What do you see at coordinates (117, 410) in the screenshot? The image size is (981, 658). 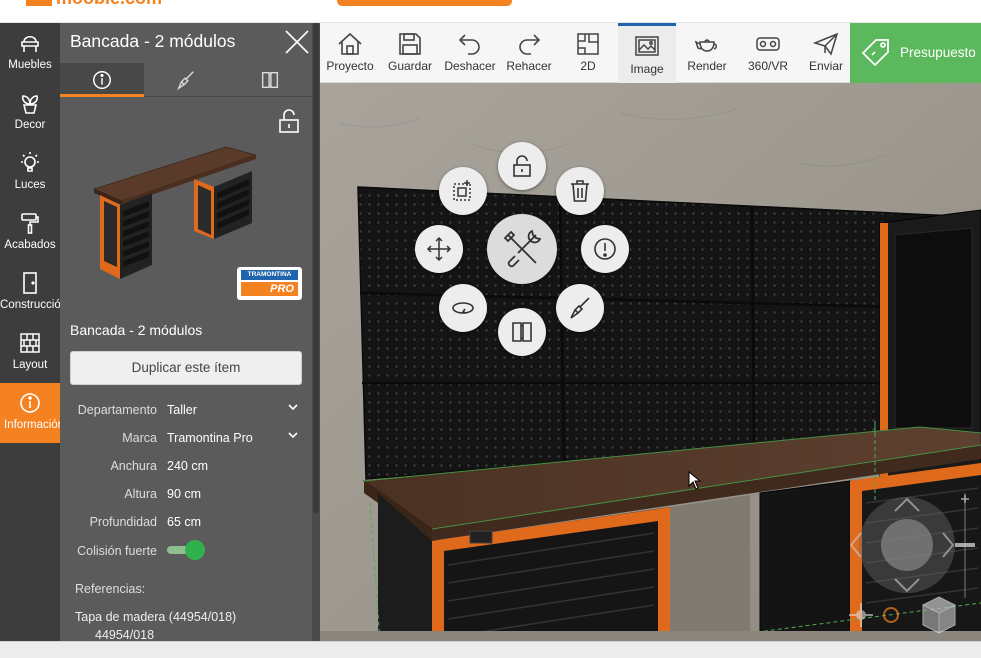 I see `prop-label-departamento: Departamento` at bounding box center [117, 410].